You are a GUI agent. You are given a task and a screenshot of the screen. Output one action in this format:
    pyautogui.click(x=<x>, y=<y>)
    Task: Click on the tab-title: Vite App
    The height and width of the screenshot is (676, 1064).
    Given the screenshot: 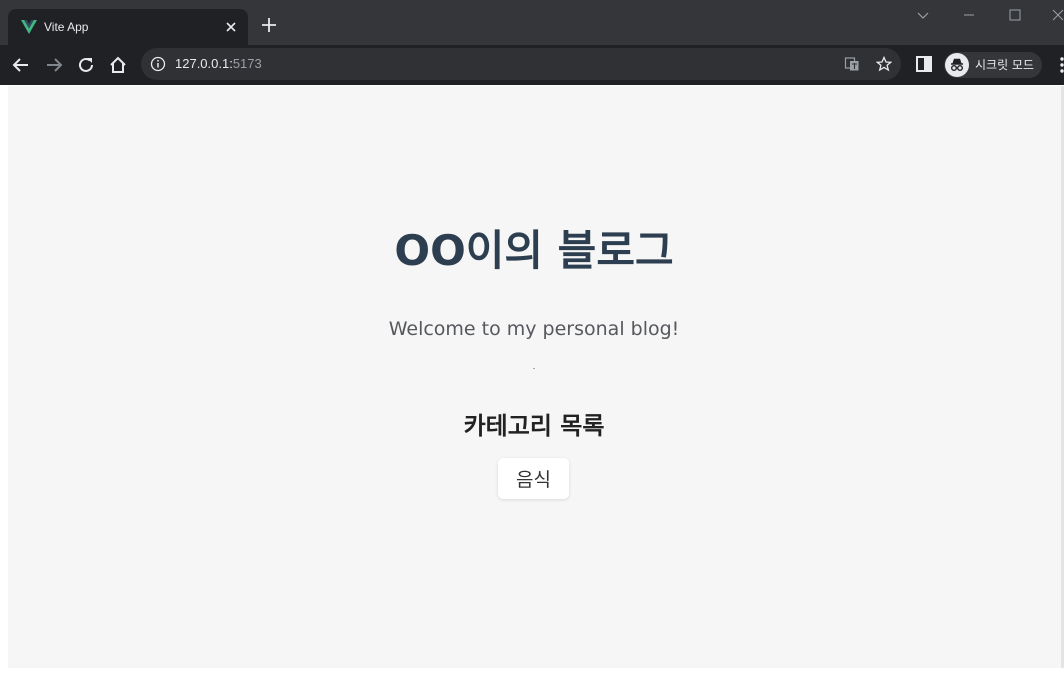 What is the action you would take?
    pyautogui.click(x=66, y=27)
    